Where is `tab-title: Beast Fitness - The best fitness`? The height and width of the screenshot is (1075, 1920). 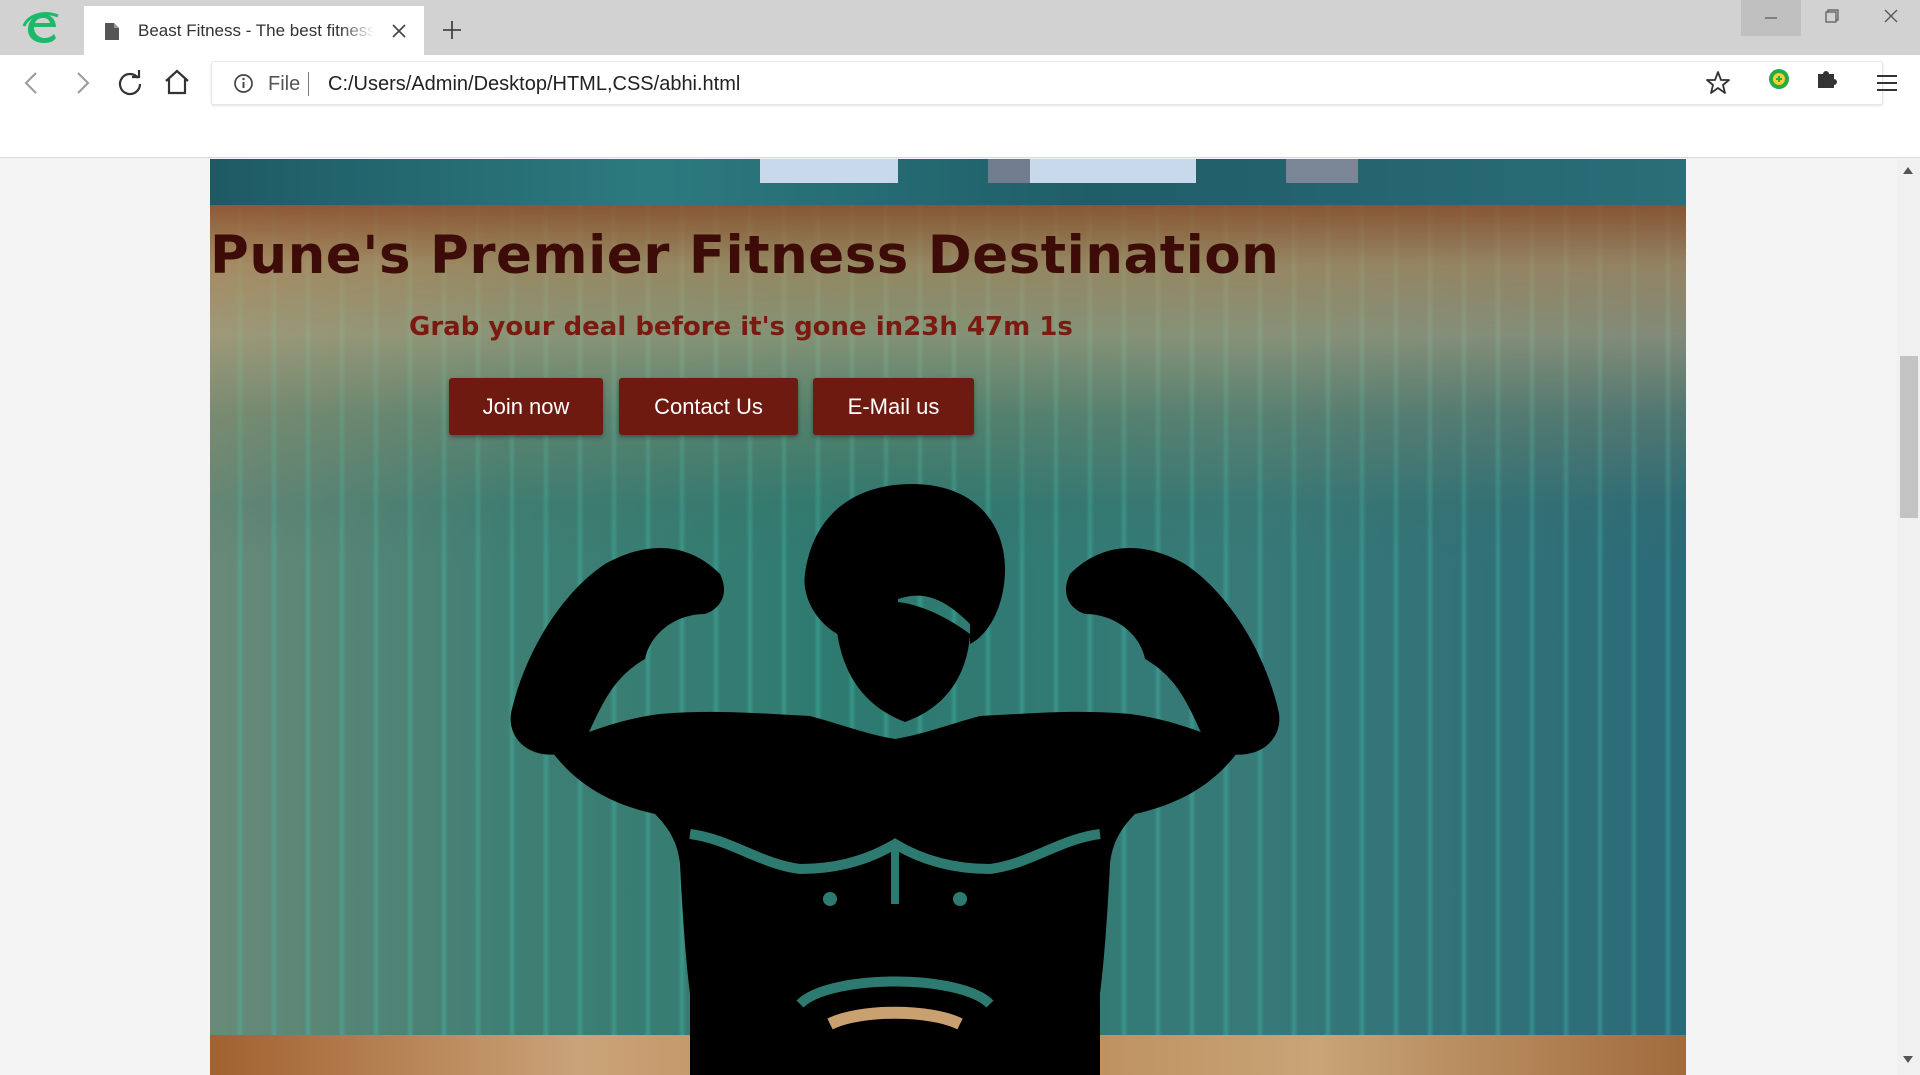
tab-title: Beast Fitness - The best fitness is located at coordinates (256, 31).